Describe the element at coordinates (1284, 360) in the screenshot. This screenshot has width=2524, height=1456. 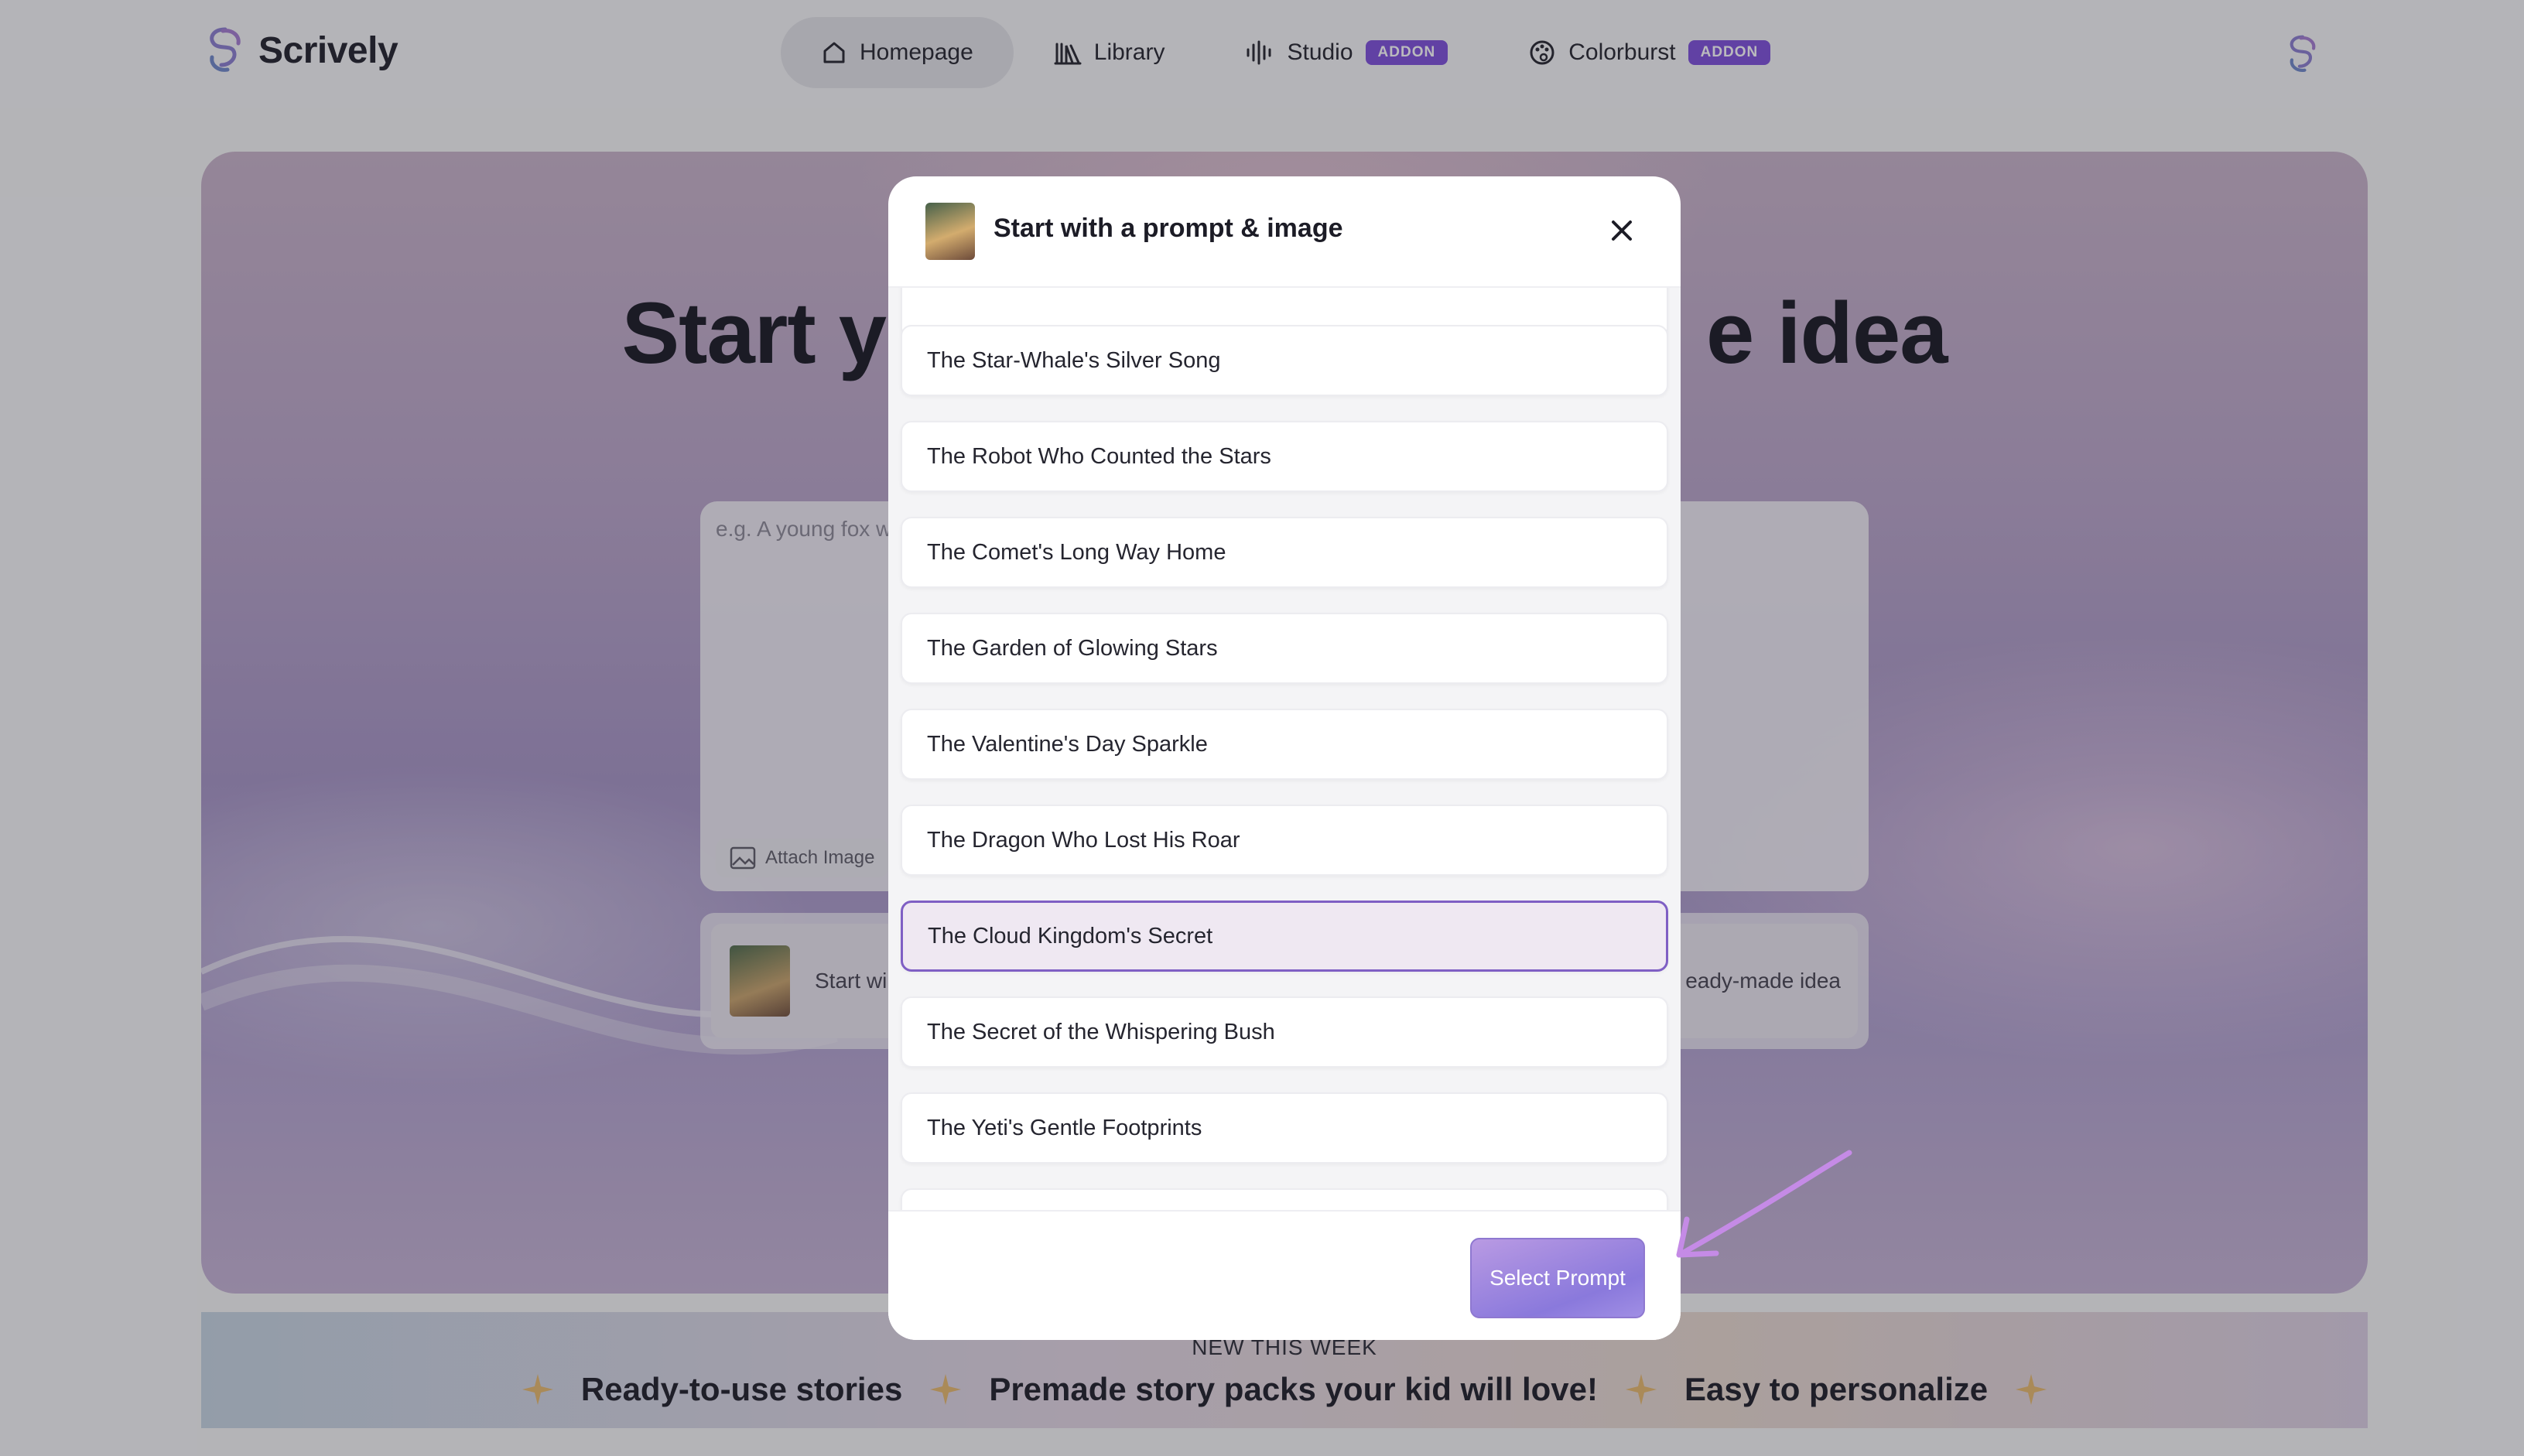
I see `prompt-item: The Star-Whale's Silver Song` at that location.